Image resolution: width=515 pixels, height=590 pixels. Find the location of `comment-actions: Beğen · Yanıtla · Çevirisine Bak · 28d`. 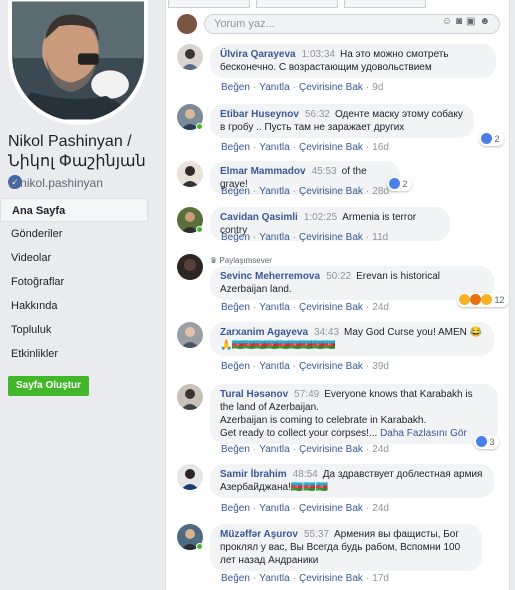

comment-actions: Beğen · Yanıtla · Çevirisine Bak · 28d is located at coordinates (305, 191).